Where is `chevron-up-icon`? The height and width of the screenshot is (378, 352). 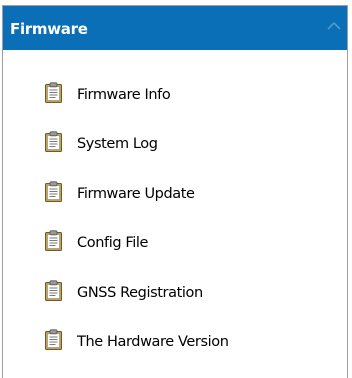
chevron-up-icon is located at coordinates (334, 26).